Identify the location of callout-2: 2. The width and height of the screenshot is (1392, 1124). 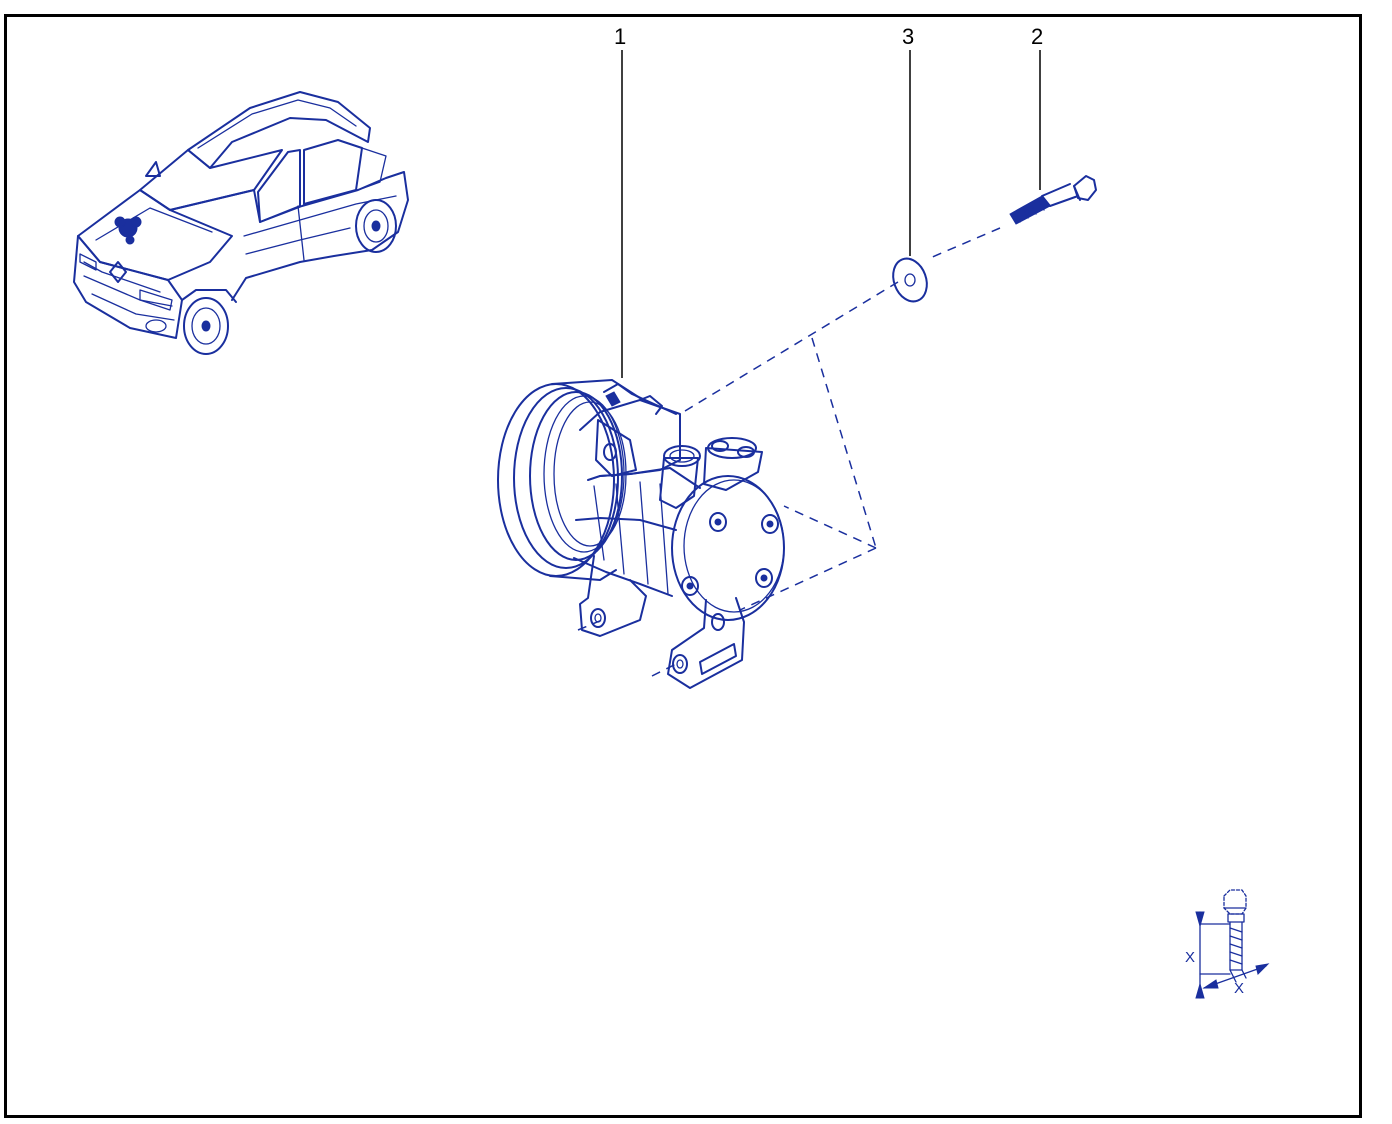
(1037, 36).